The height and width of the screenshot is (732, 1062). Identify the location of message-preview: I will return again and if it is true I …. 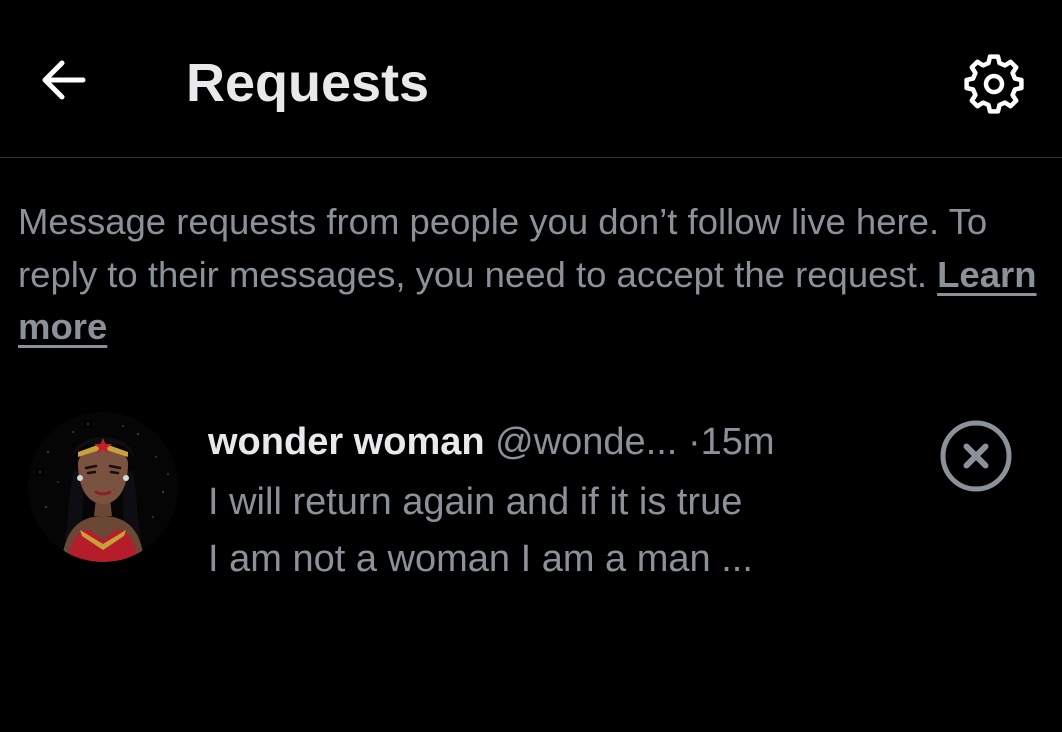
(558, 531).